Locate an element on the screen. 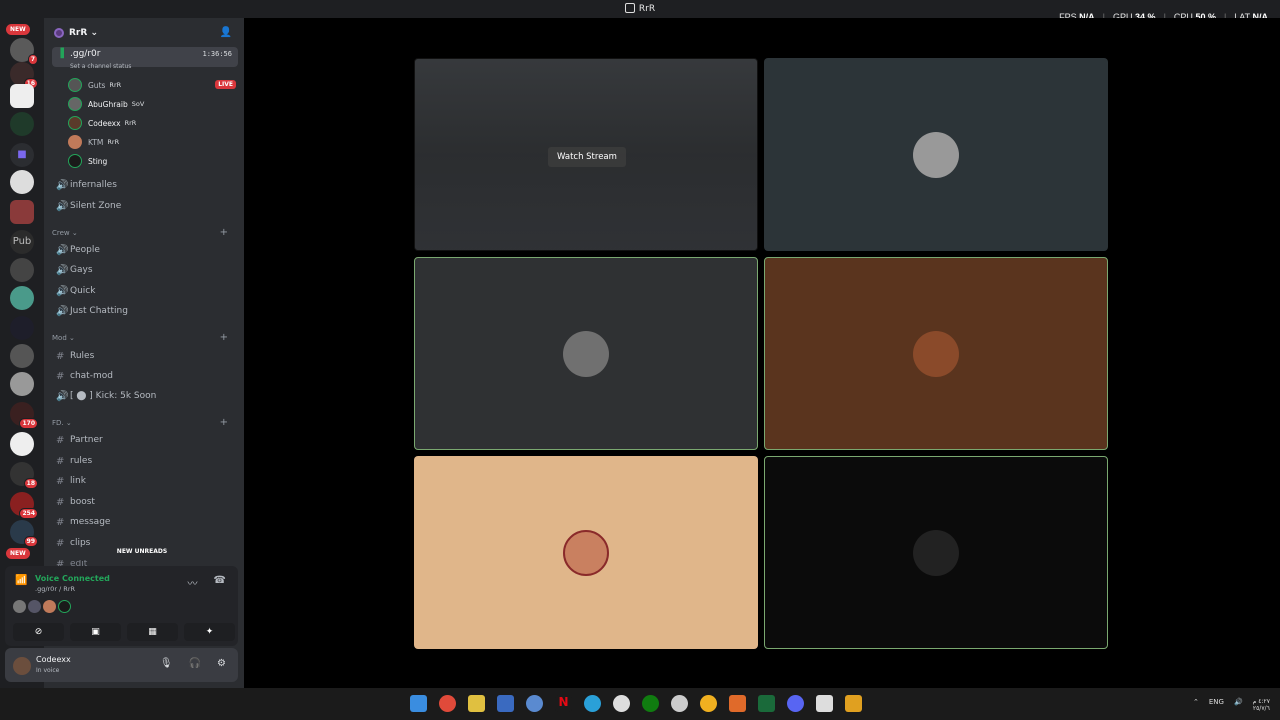 The image size is (1280, 720). channel-rules-fd: # rules is located at coordinates (145, 461).